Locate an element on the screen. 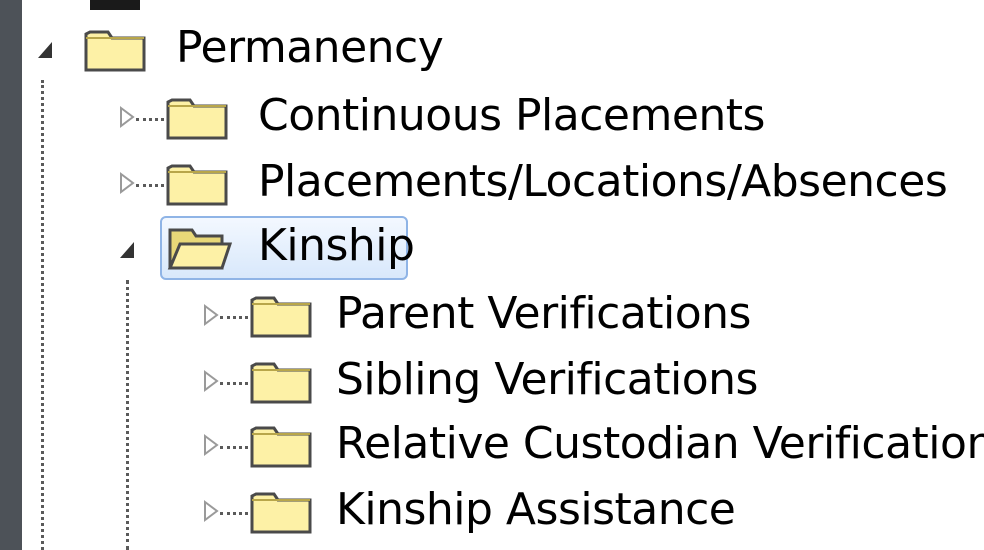 This screenshot has width=984, height=550. tree-line-level1 is located at coordinates (127, 415).